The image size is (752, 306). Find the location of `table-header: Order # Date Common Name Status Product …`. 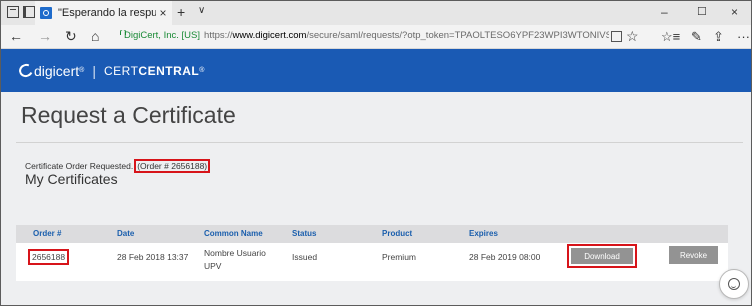

table-header: Order # Date Common Name Status Product … is located at coordinates (372, 234).